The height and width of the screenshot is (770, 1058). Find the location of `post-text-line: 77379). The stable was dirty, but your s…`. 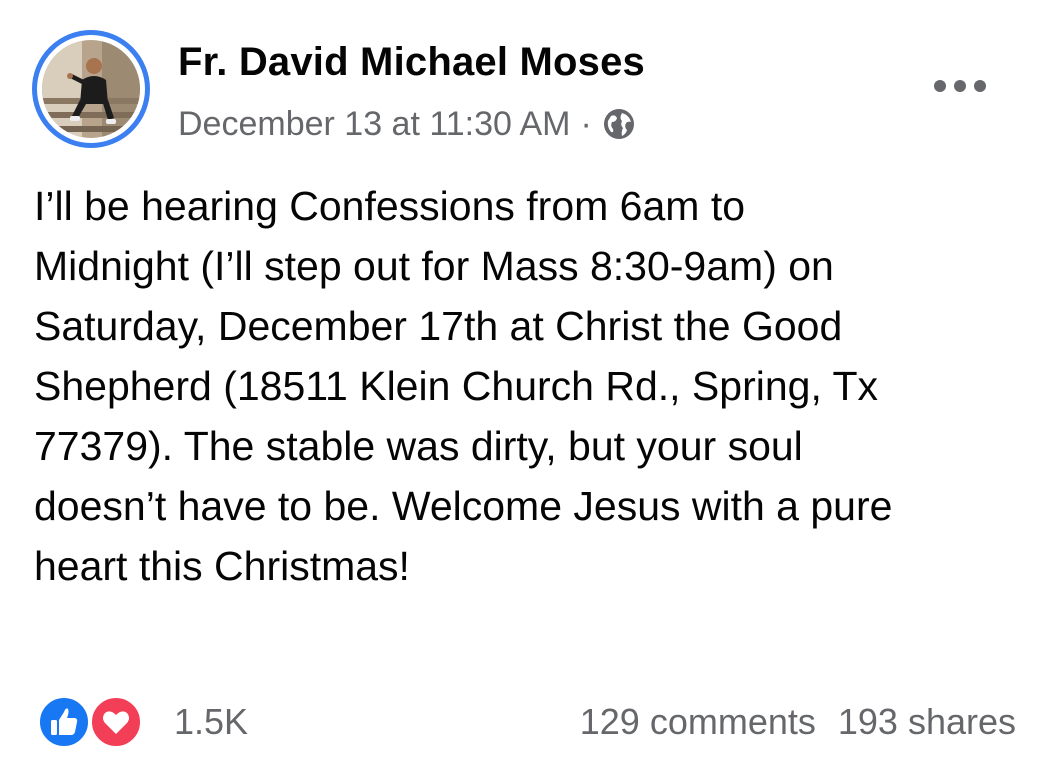

post-text-line: 77379). The stable was dirty, but your s… is located at coordinates (418, 446).